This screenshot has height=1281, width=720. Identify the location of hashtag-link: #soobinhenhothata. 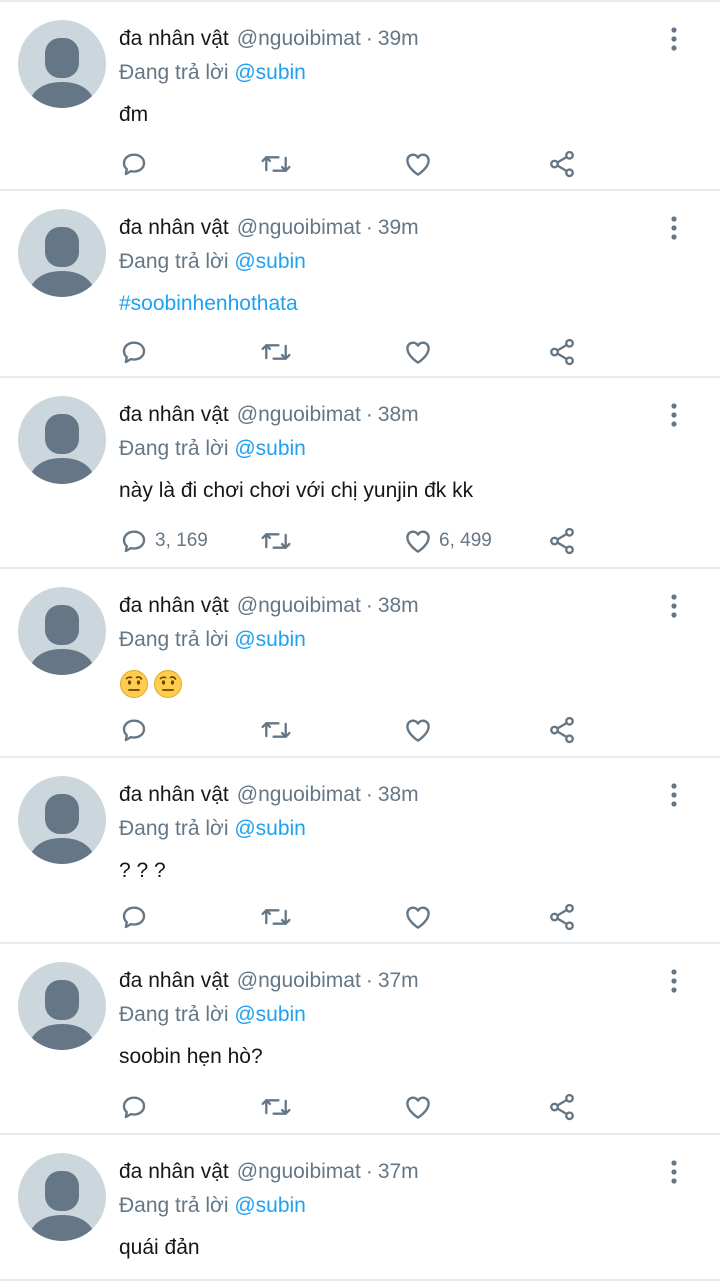
(208, 304).